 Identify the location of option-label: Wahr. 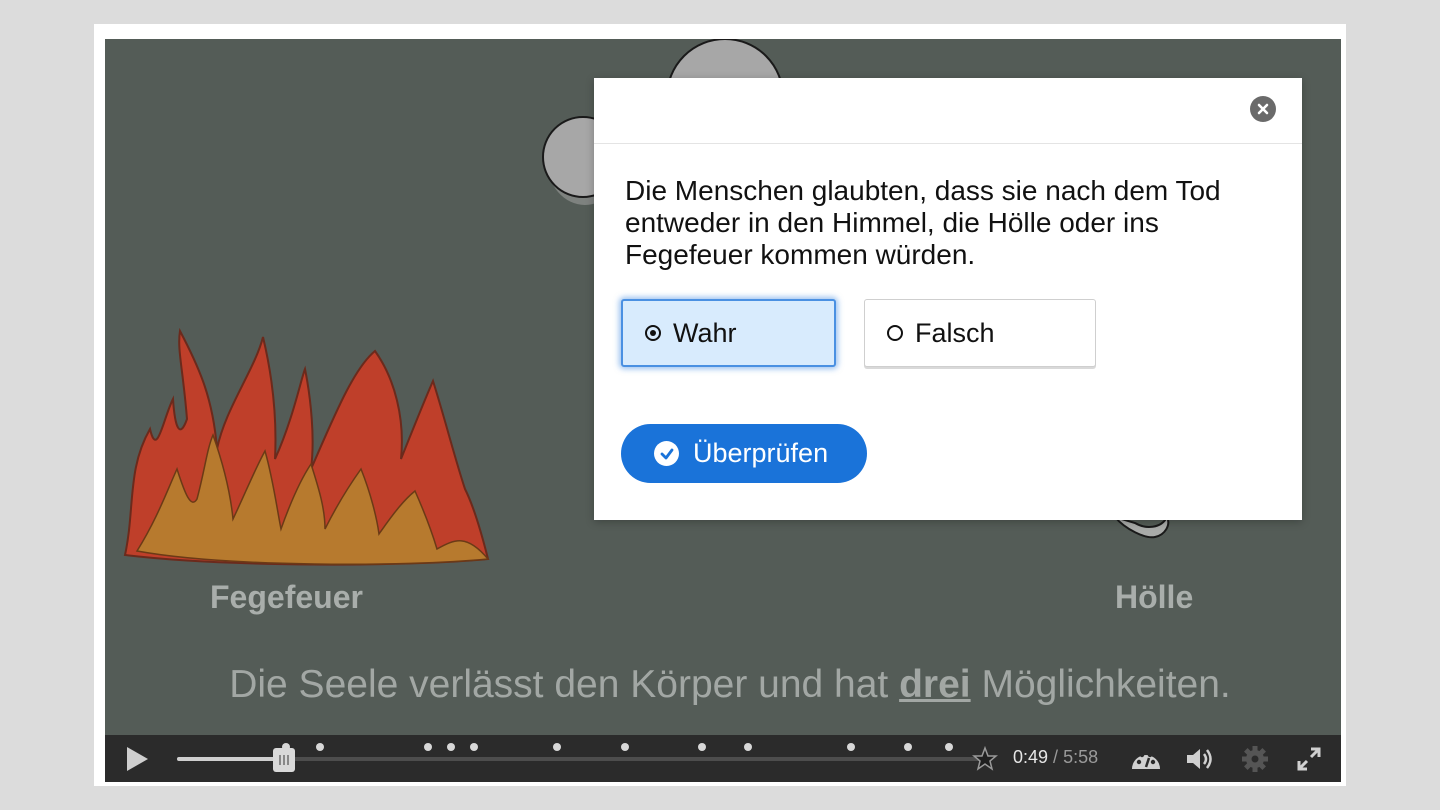
(705, 332).